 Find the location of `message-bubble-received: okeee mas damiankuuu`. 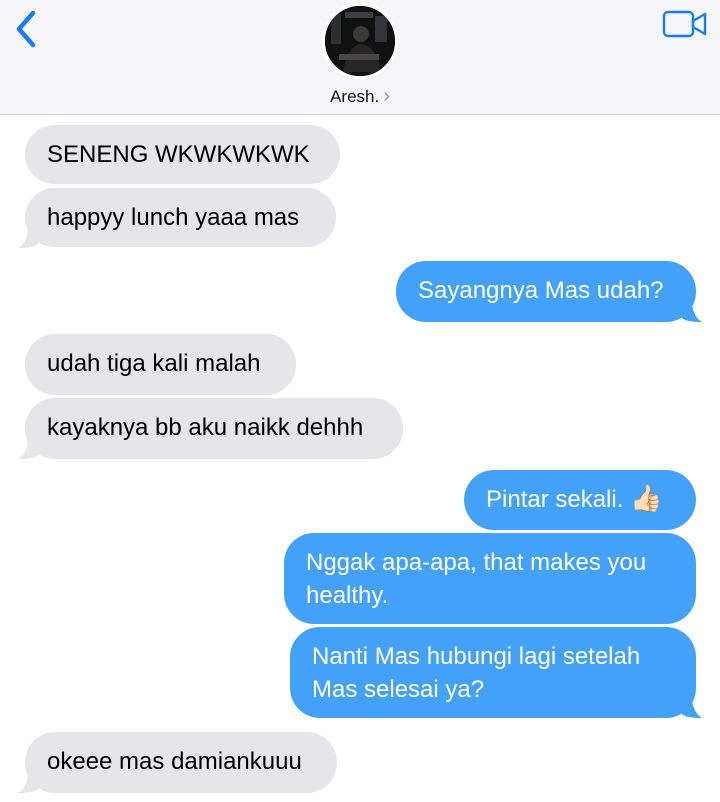

message-bubble-received: okeee mas damiankuuu is located at coordinates (181, 762).